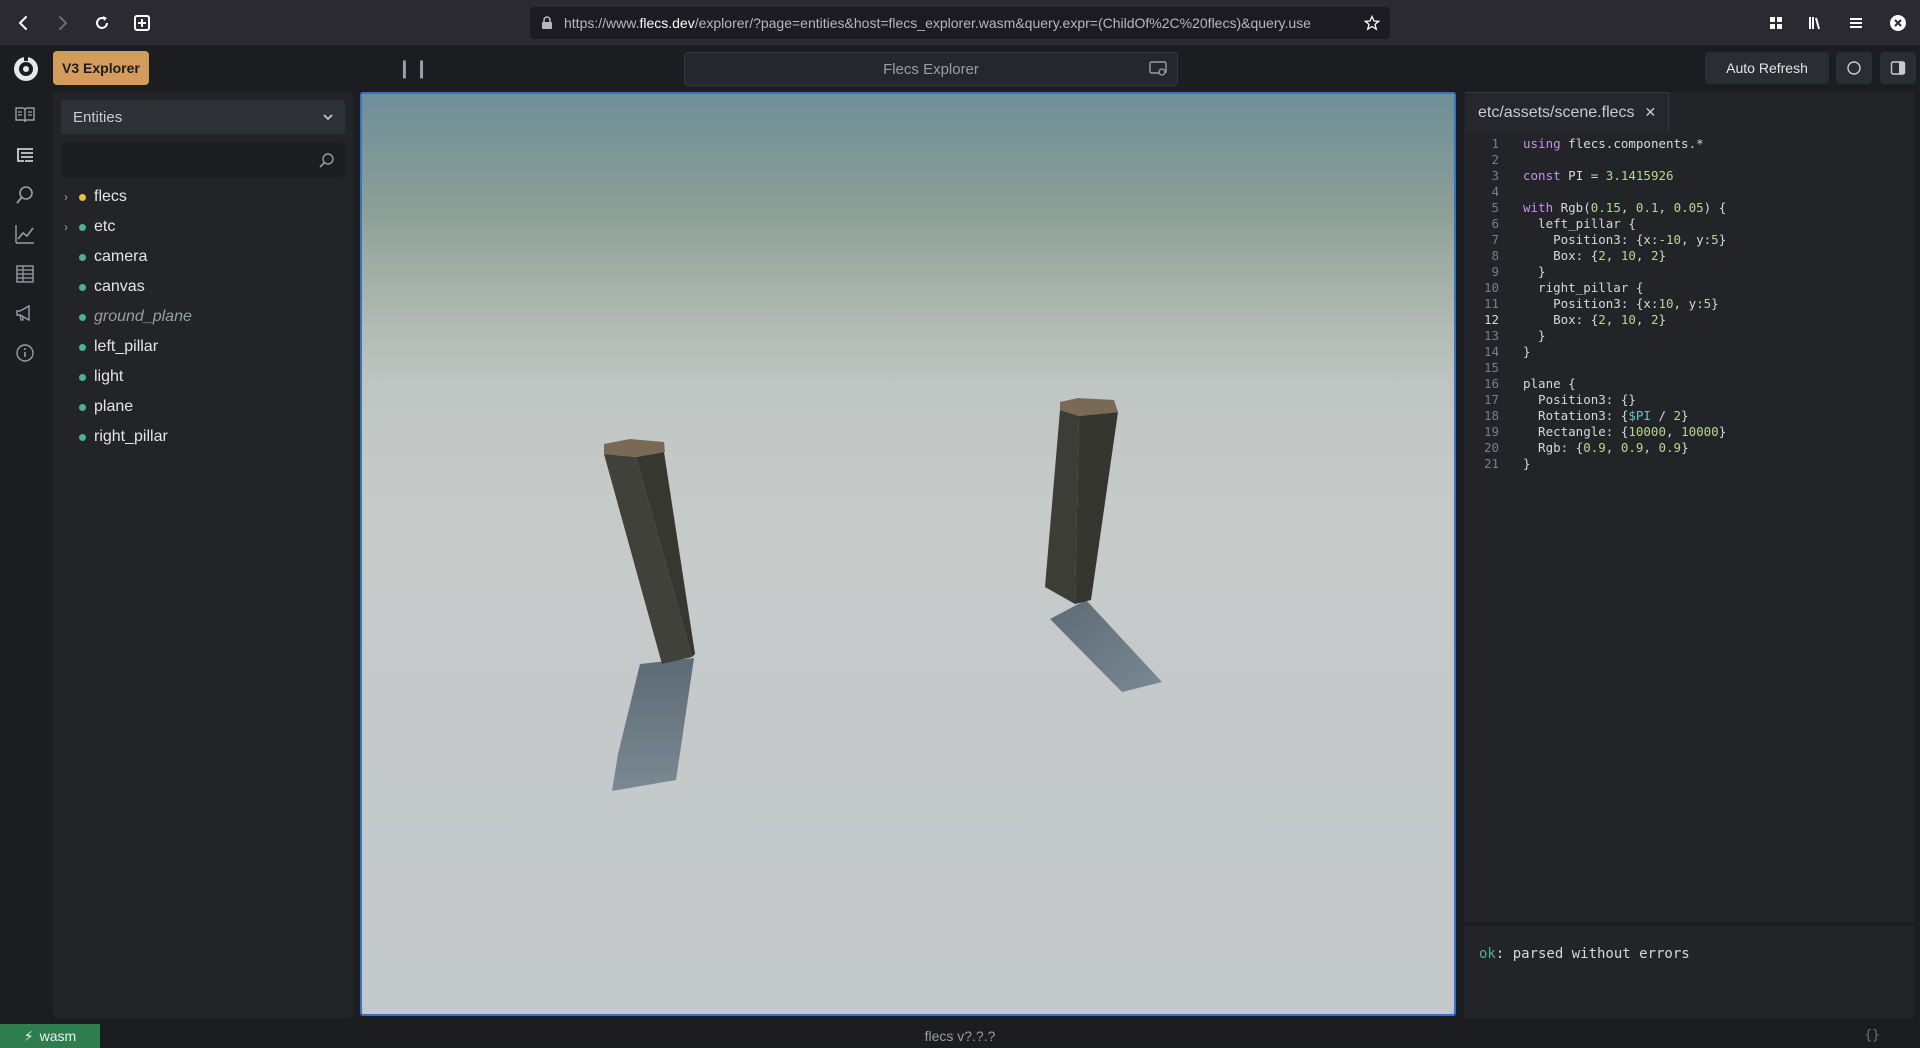 This screenshot has height=1048, width=1920. Describe the element at coordinates (1689, 256) in the screenshot. I see `code-line: 8 Box: {2, 10, 2}` at that location.